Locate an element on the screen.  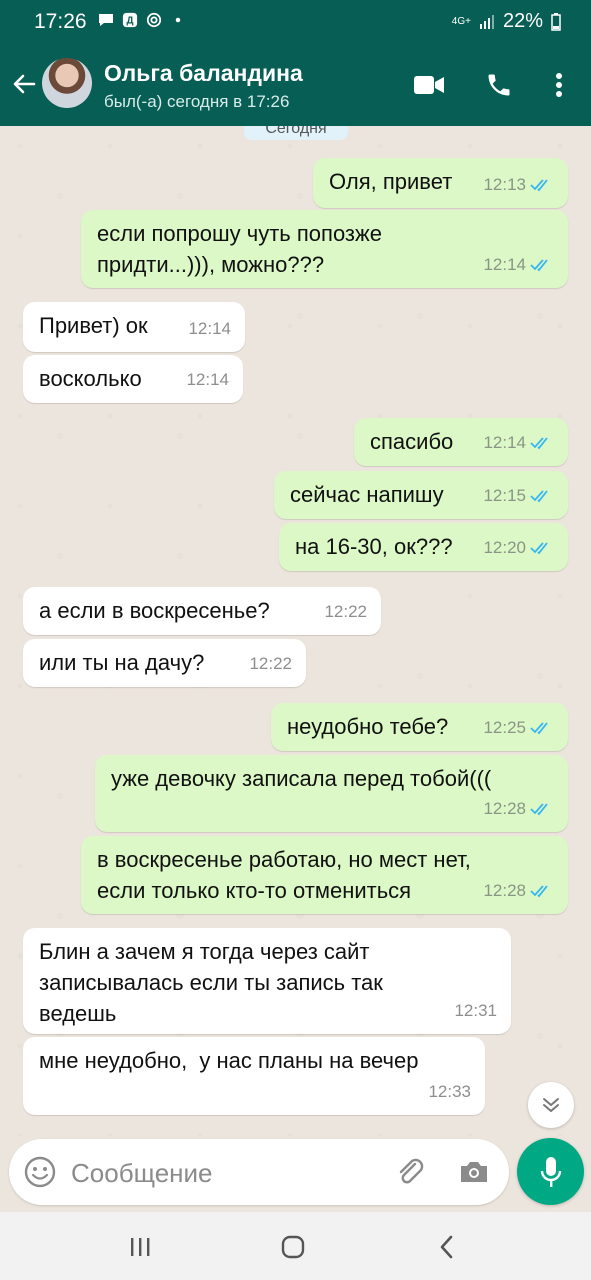
message-text: а если в воскресенье? is located at coordinates (154, 610).